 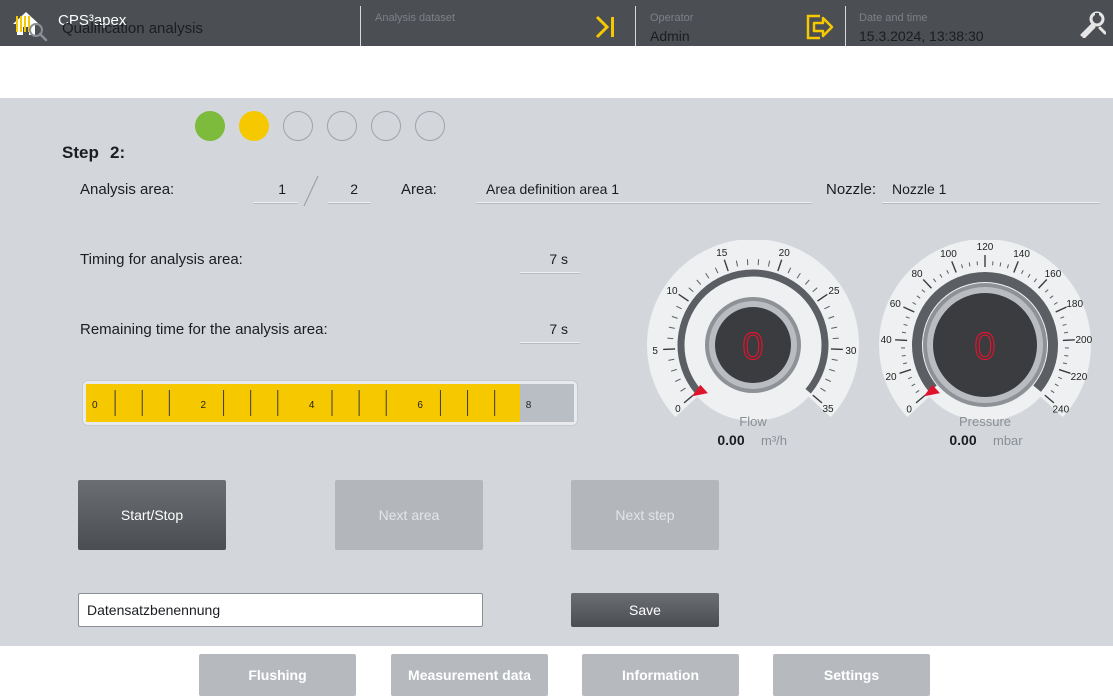 I want to click on gauge-tick-label: 30, so click(x=851, y=351).